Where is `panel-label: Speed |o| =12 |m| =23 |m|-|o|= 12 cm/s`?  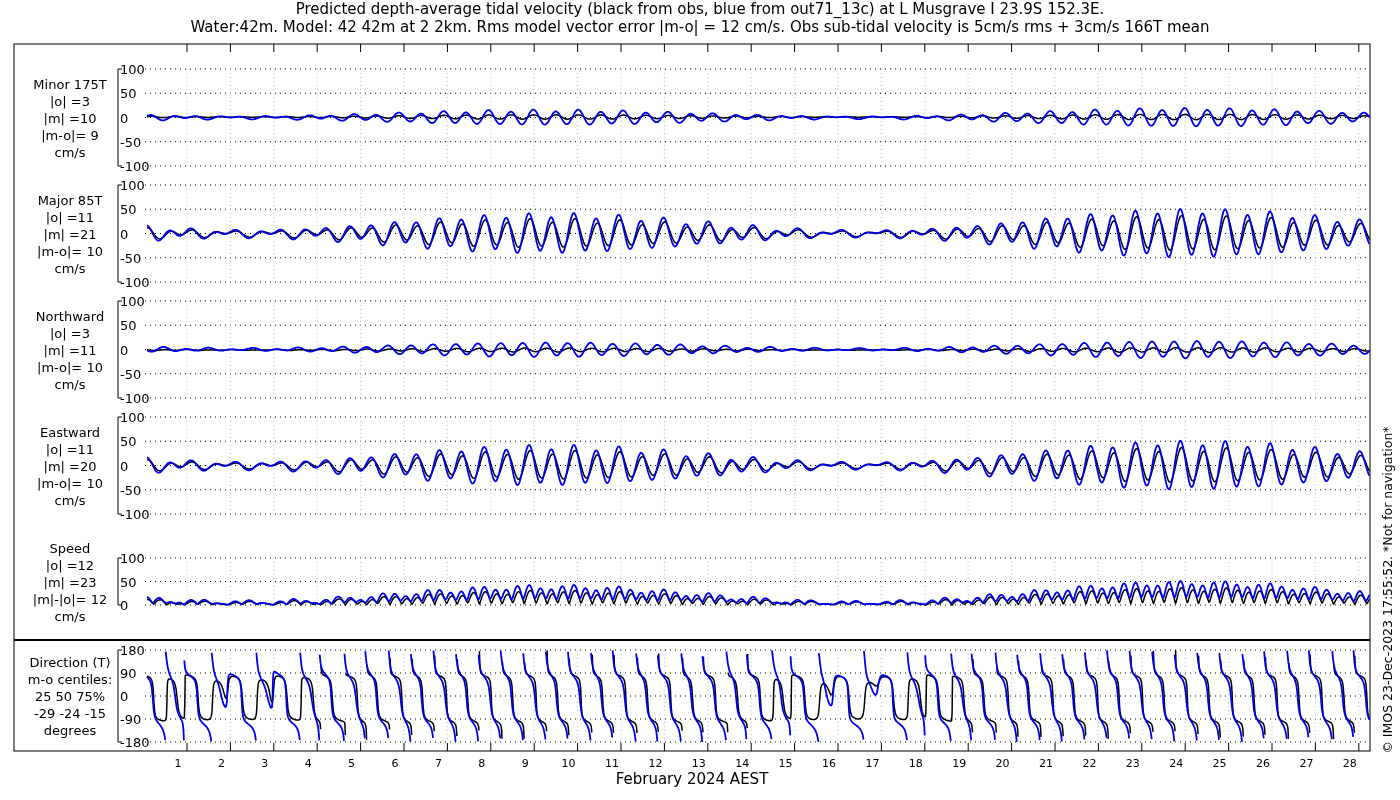
panel-label: Speed |o| =12 |m| =23 |m|-|o|= 12 cm/s is located at coordinates (70, 582).